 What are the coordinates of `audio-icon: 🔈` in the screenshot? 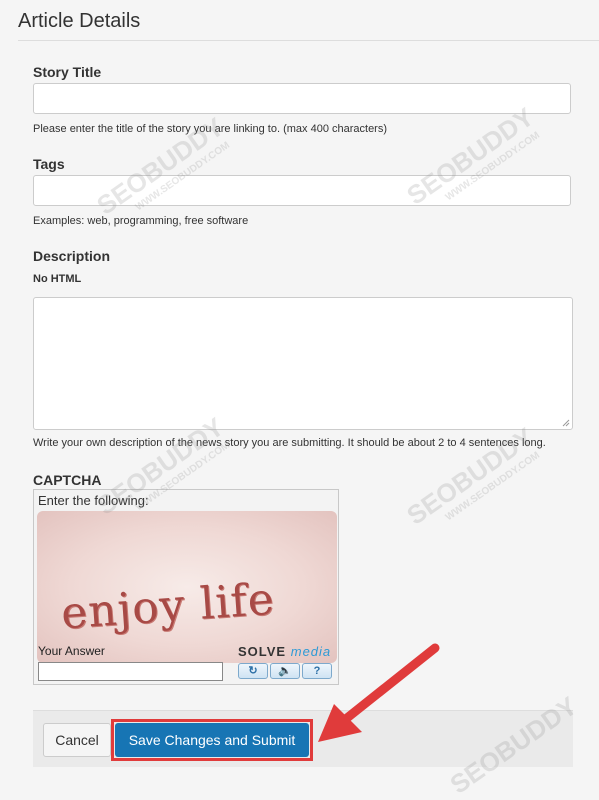 It's located at (285, 671).